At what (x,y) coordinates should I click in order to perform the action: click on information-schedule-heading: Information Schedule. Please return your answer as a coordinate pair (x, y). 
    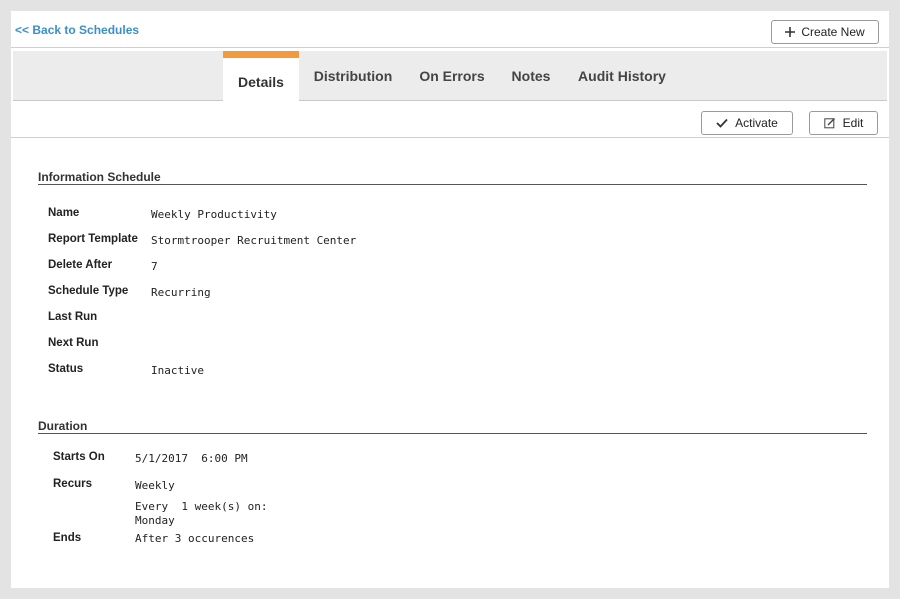
    Looking at the image, I should click on (99, 177).